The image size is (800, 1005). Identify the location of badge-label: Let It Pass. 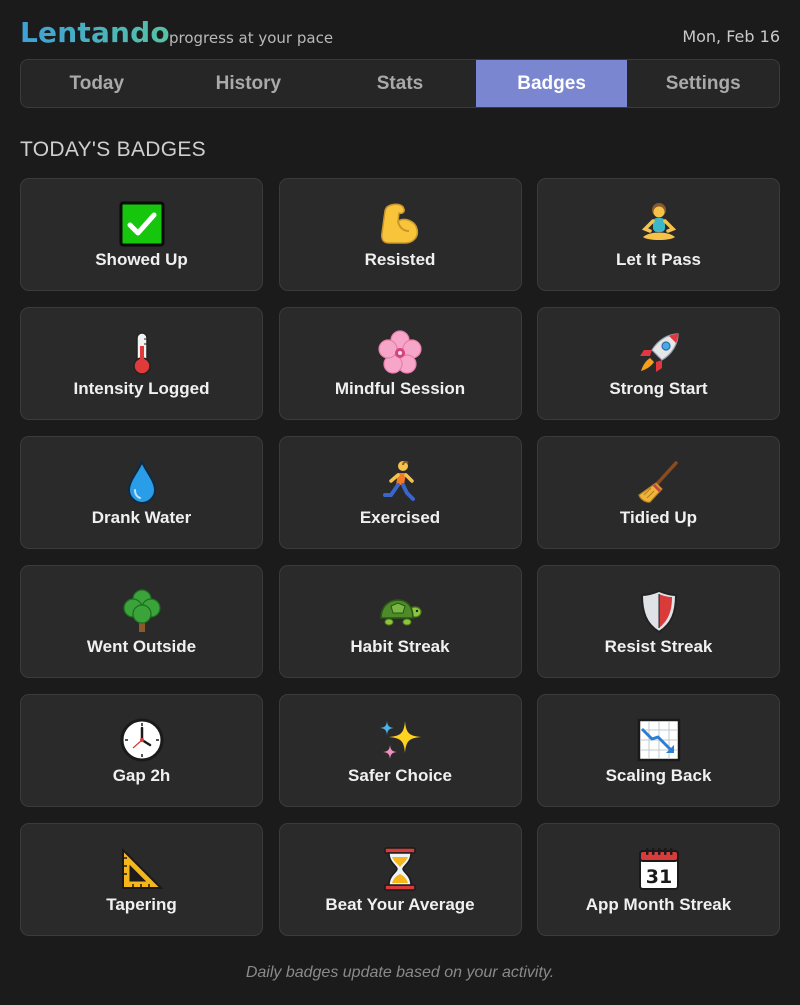
(658, 259).